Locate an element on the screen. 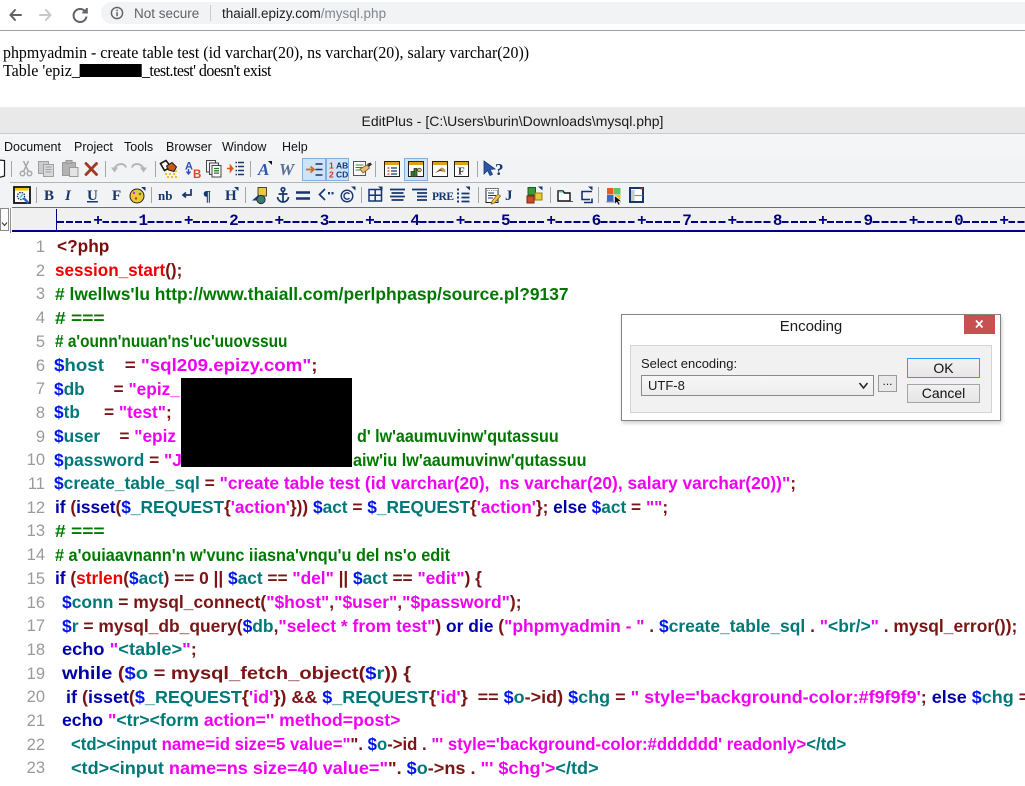  svg-text: CD is located at coordinates (342, 175).